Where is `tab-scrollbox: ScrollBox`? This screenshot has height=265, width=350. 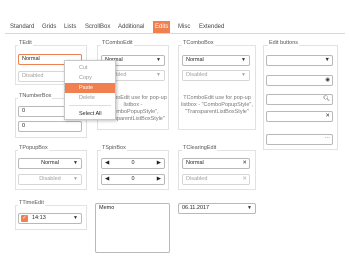 tab-scrollbox: ScrollBox is located at coordinates (97, 27).